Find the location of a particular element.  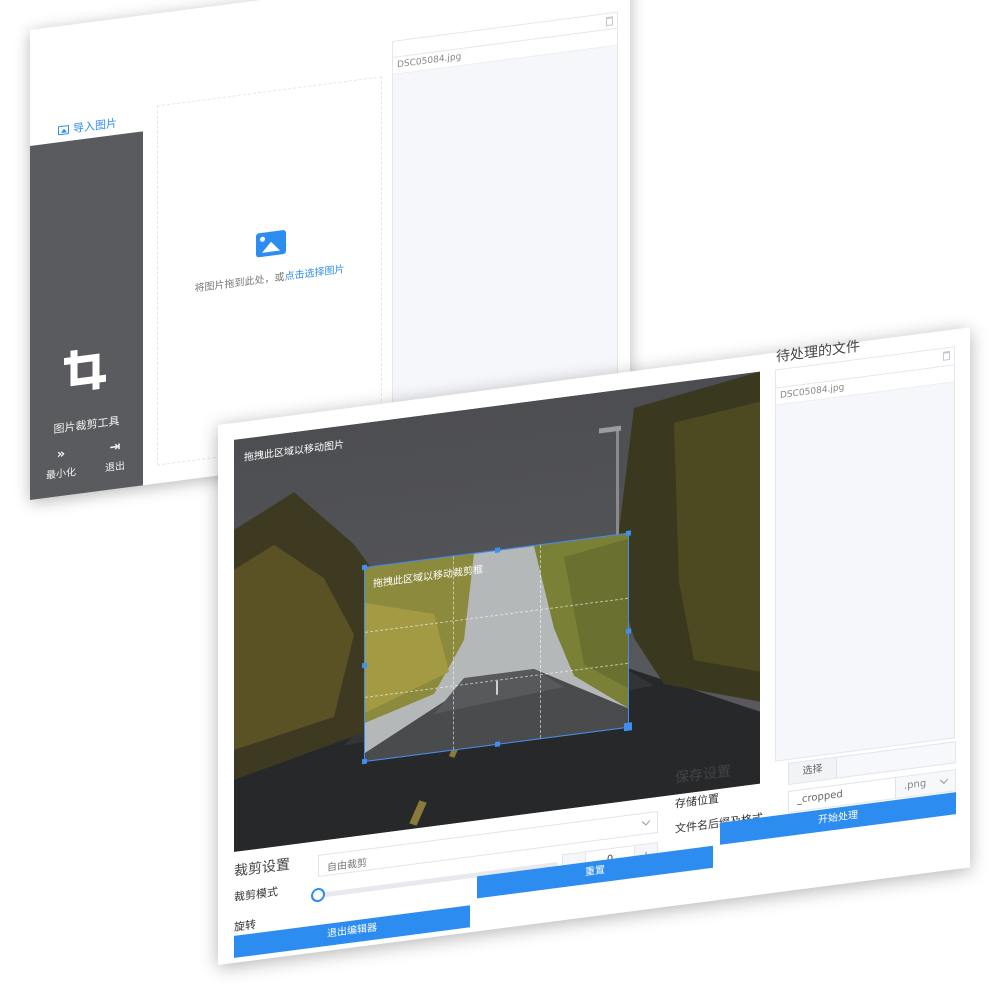

exit-button: ⇥ 退出 is located at coordinates (115, 456).